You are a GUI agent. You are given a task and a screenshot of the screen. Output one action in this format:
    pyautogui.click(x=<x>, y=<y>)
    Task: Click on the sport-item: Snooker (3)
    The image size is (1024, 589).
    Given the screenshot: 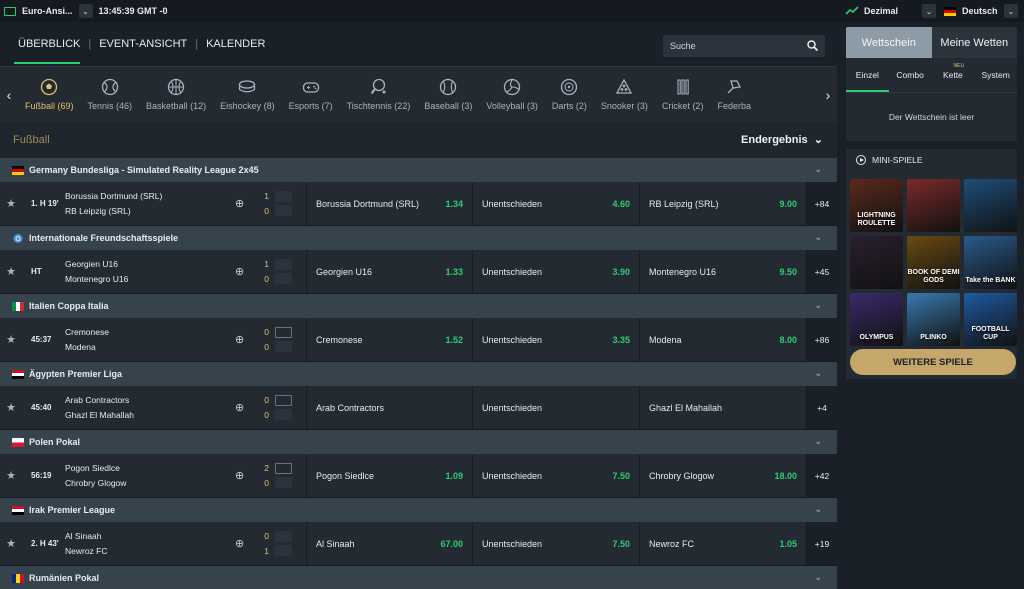 What is the action you would take?
    pyautogui.click(x=624, y=94)
    